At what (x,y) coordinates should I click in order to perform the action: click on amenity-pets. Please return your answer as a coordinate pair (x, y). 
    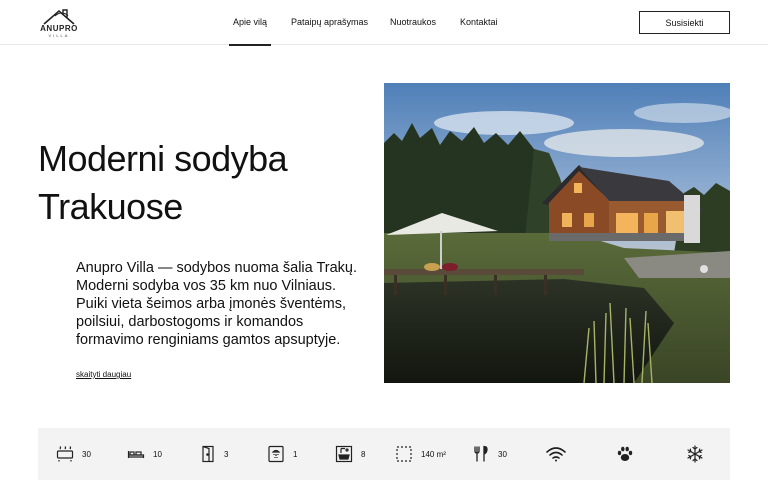
    Looking at the image, I should click on (625, 454).